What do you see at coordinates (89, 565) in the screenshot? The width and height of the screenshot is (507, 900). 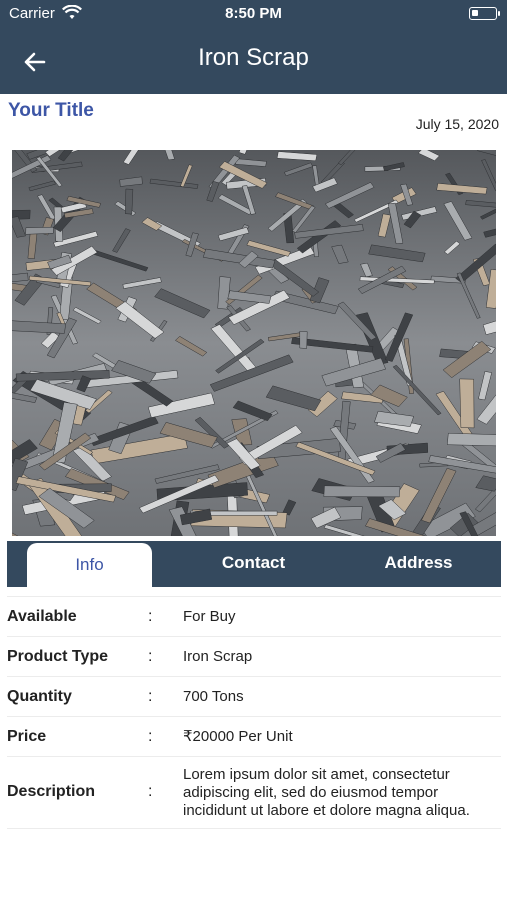 I see `tab-info: Info` at bounding box center [89, 565].